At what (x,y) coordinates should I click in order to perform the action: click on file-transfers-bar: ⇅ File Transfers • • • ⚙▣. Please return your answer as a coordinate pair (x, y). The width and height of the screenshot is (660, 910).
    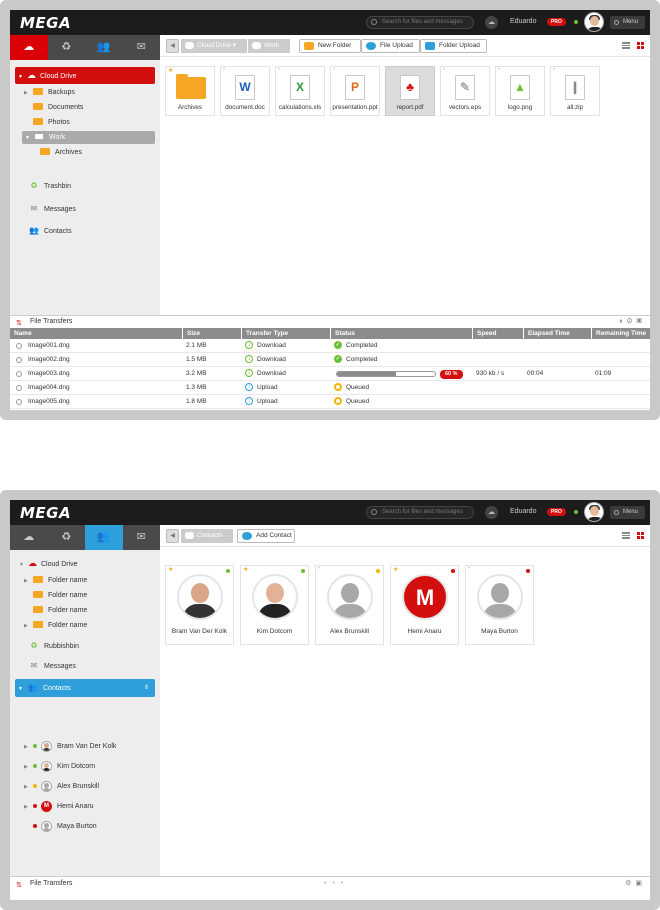
    Looking at the image, I should click on (330, 888).